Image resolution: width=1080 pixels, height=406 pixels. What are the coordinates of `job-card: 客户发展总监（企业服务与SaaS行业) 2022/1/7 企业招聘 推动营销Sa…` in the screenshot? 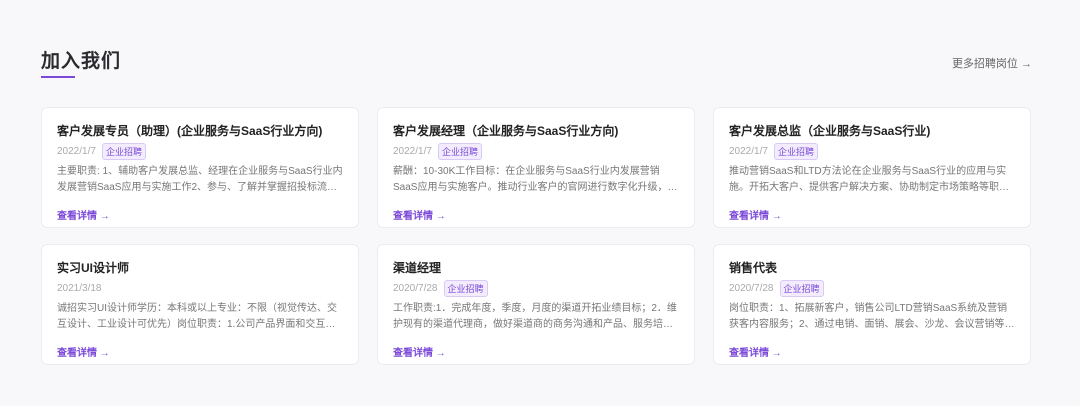 It's located at (872, 167).